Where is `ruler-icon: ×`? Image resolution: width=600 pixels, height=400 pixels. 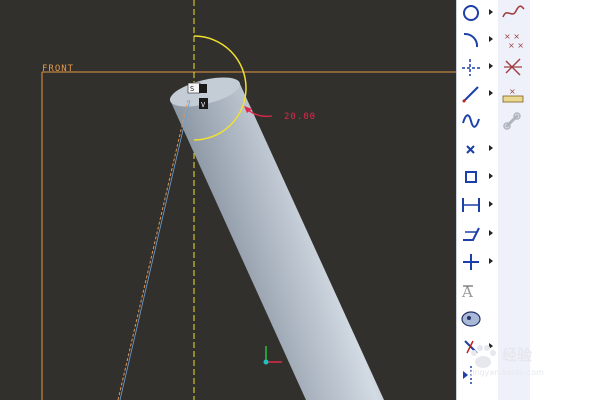
ruler-icon: × is located at coordinates (513, 95).